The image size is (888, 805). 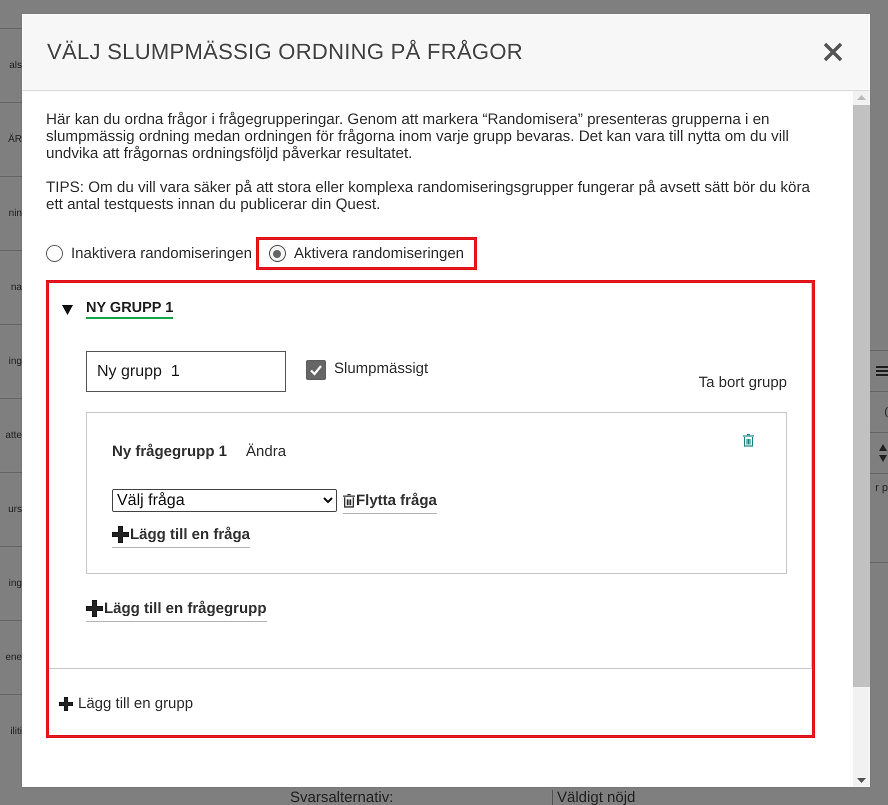 I want to click on delete-icon, so click(x=748, y=440).